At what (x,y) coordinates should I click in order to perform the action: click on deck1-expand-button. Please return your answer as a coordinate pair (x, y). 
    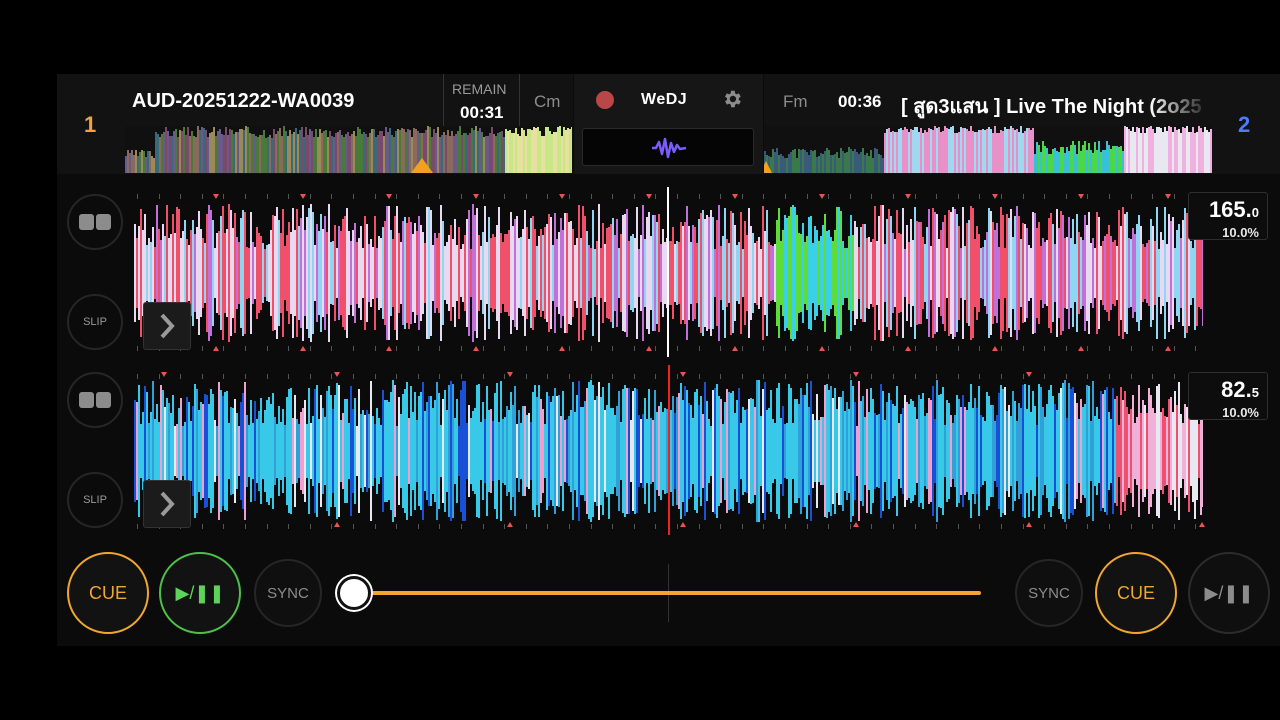
    Looking at the image, I should click on (167, 326).